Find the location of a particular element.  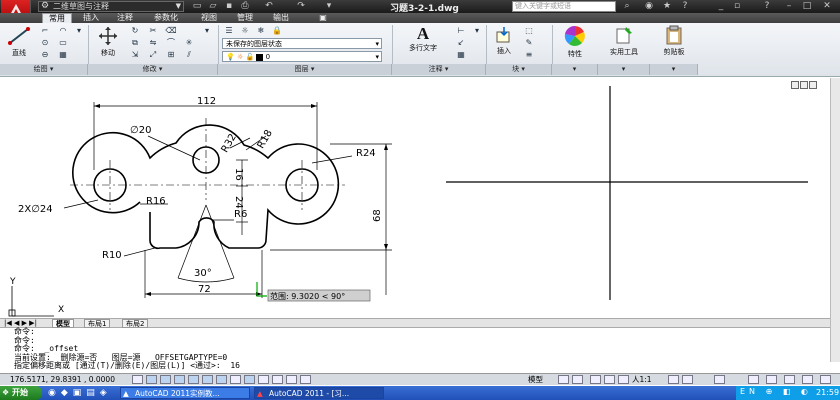

layer-freeze-icon: ❄ is located at coordinates (261, 31).